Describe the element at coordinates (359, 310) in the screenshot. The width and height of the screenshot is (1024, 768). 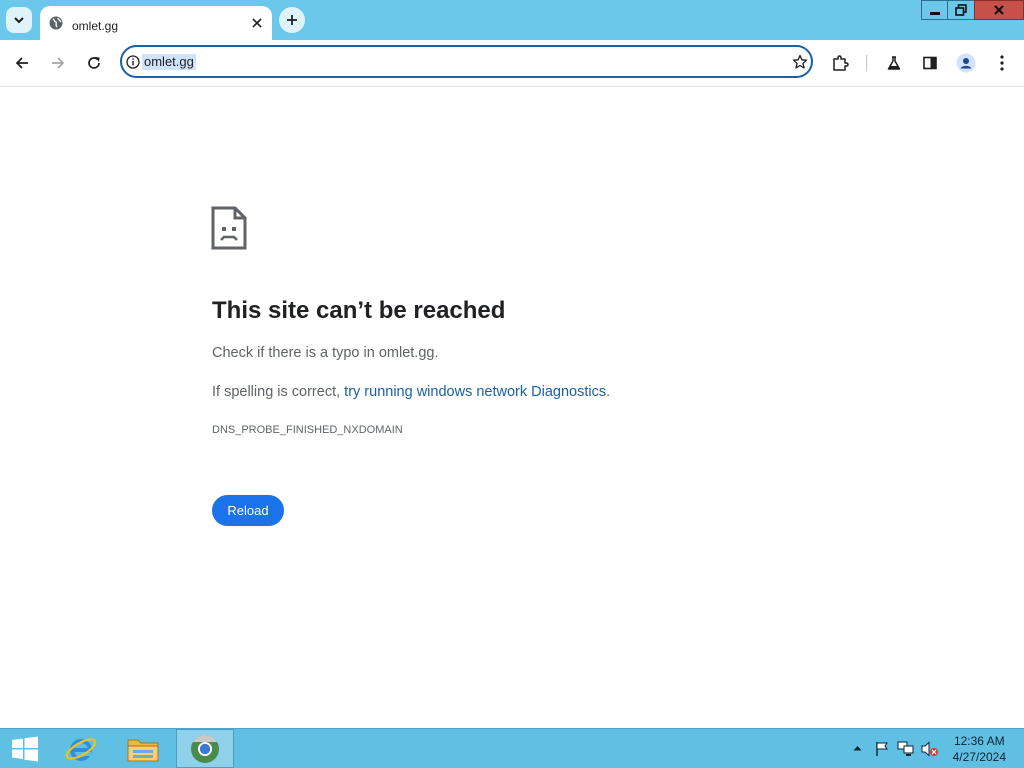
I see `error-title: This site can’t be reached` at that location.